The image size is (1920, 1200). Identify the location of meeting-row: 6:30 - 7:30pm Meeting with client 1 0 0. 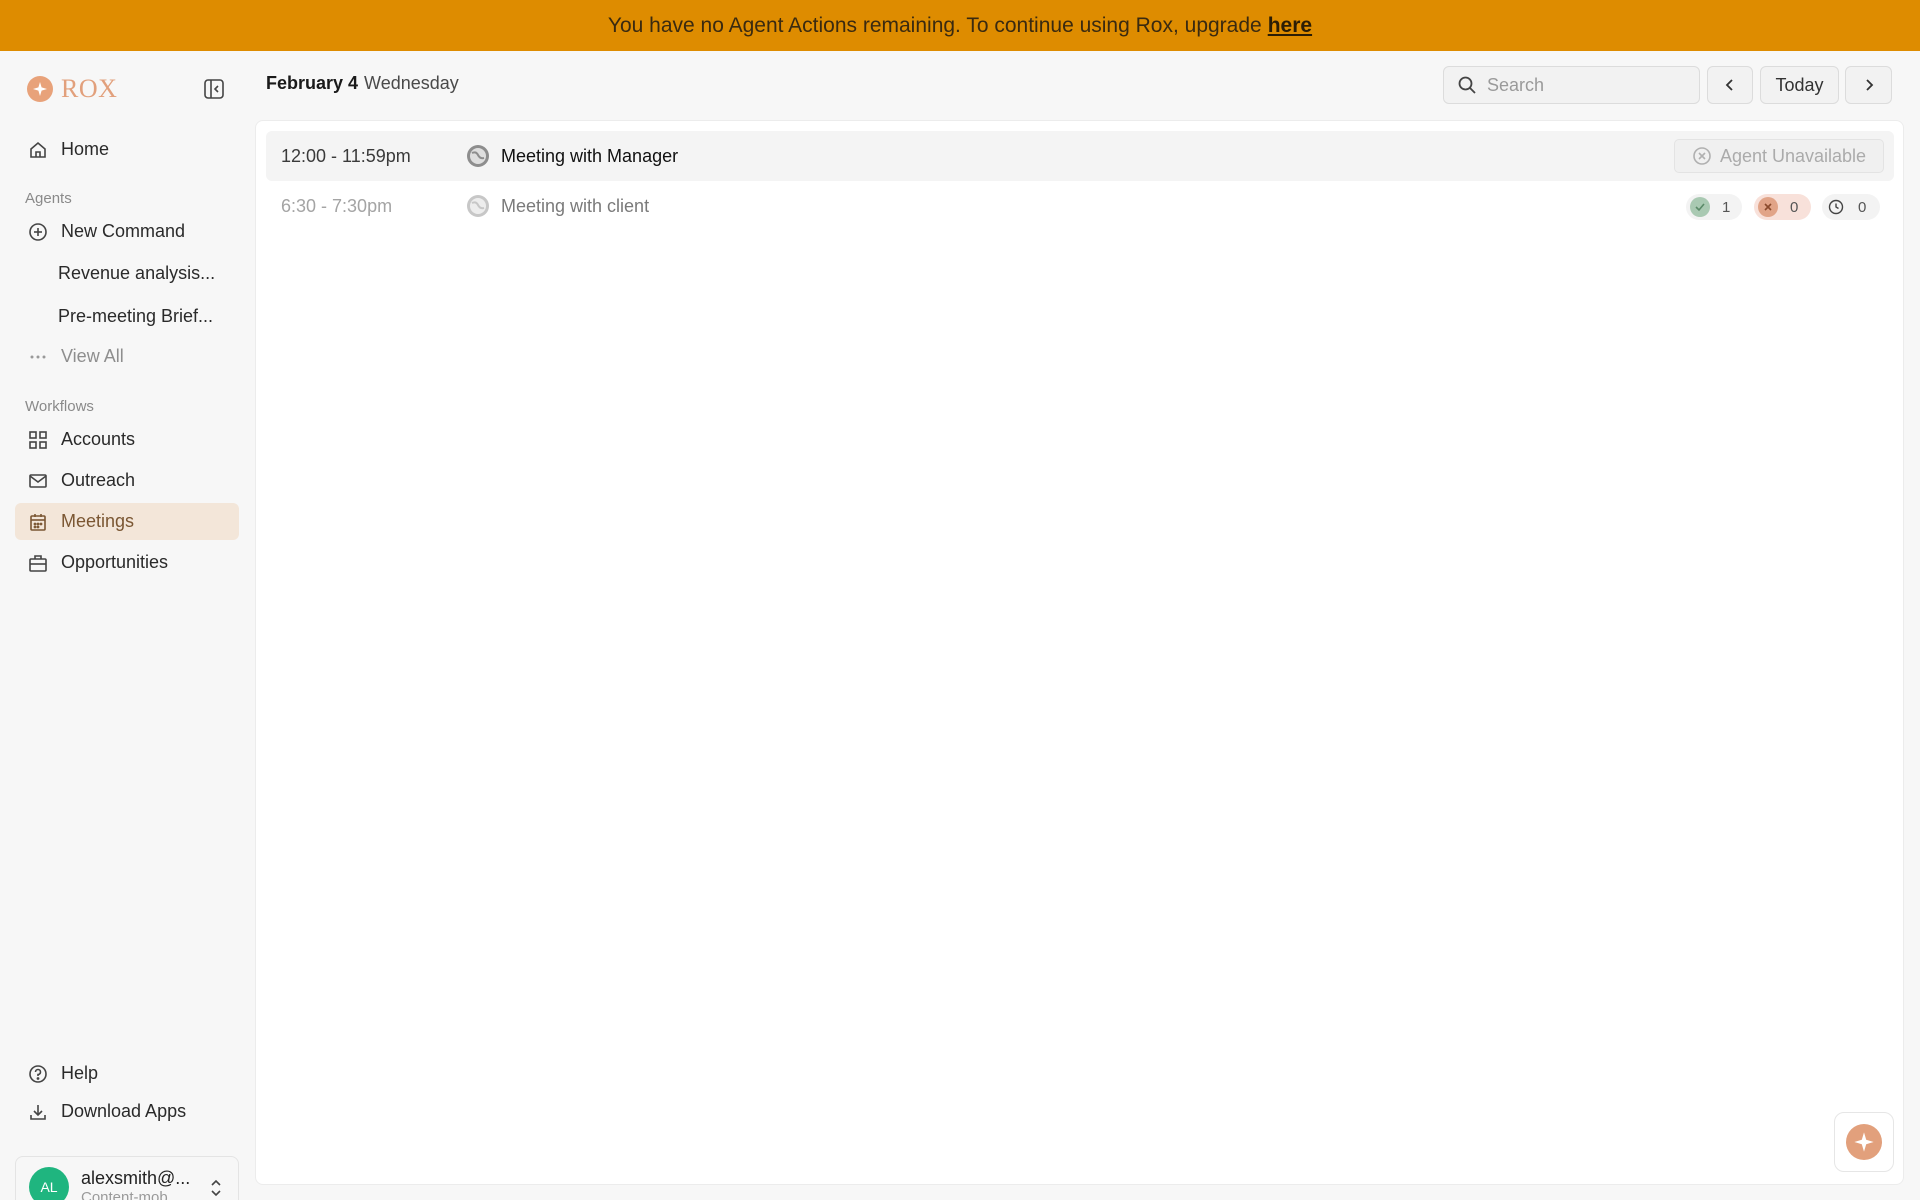
(1080, 206).